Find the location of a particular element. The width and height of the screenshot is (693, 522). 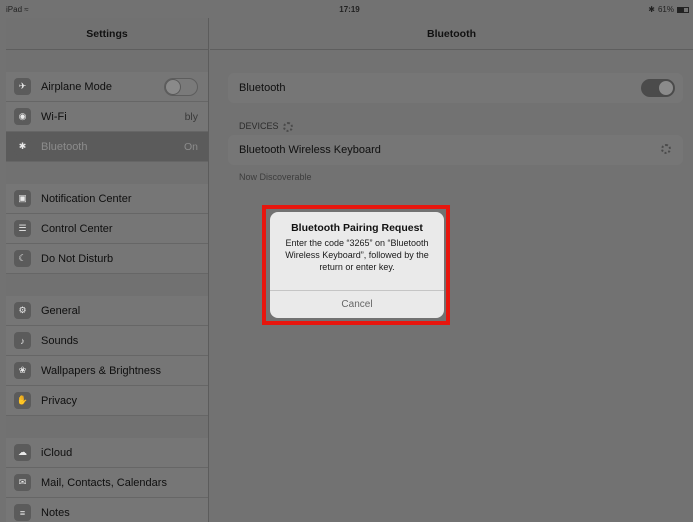

sidebar-item-airplane-mode: ✈ Airplane Mode is located at coordinates (107, 87).